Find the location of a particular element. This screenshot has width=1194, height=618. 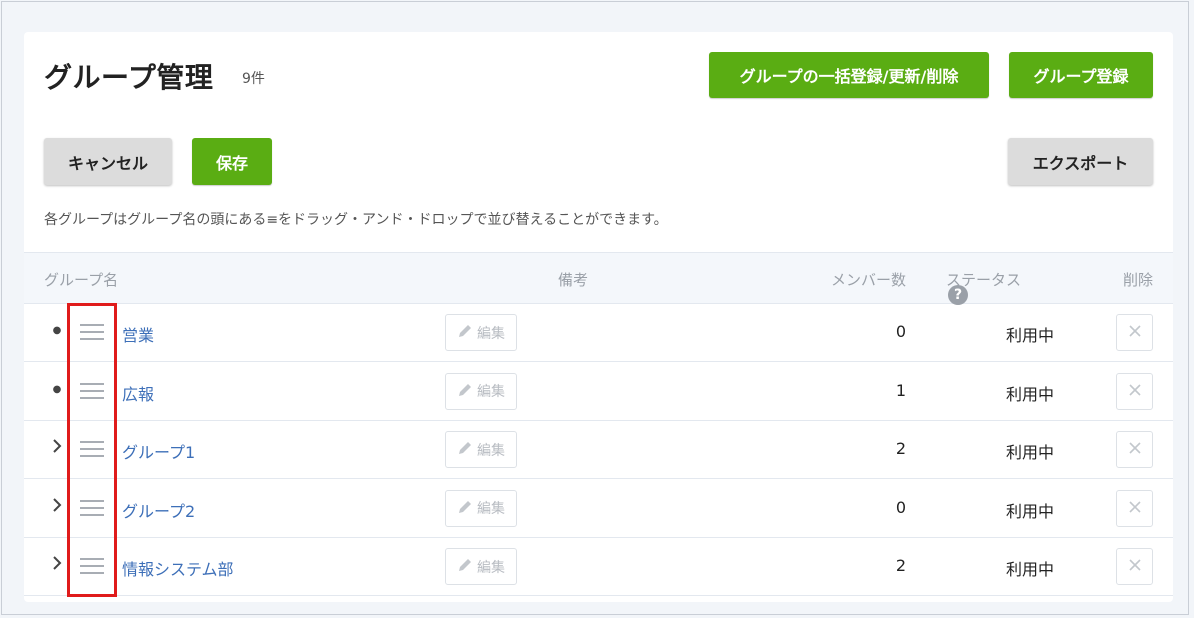

group-name-link: グループ1 is located at coordinates (158, 451).